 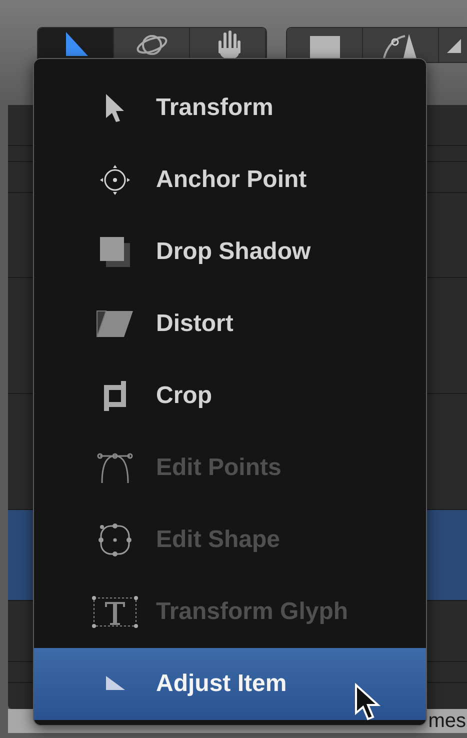 What do you see at coordinates (230, 108) in the screenshot?
I see `menu-item: Transform` at bounding box center [230, 108].